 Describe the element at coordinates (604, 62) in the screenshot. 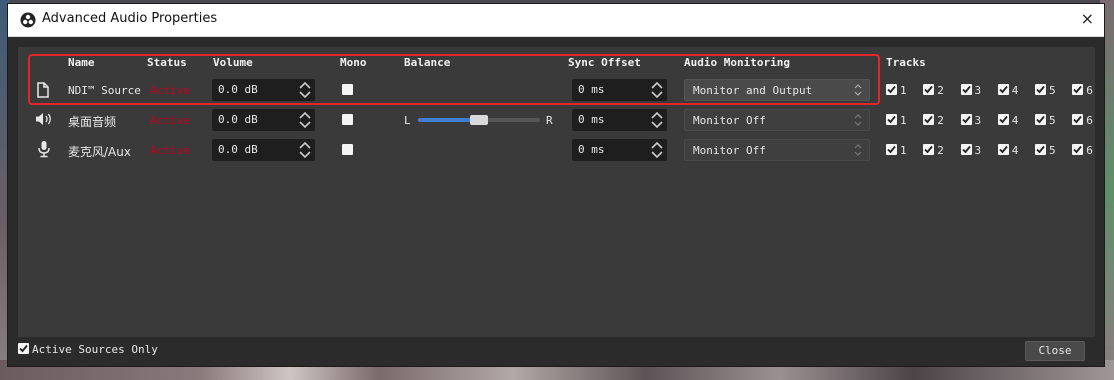

I see `header-sync-offset: Sync Offset` at that location.